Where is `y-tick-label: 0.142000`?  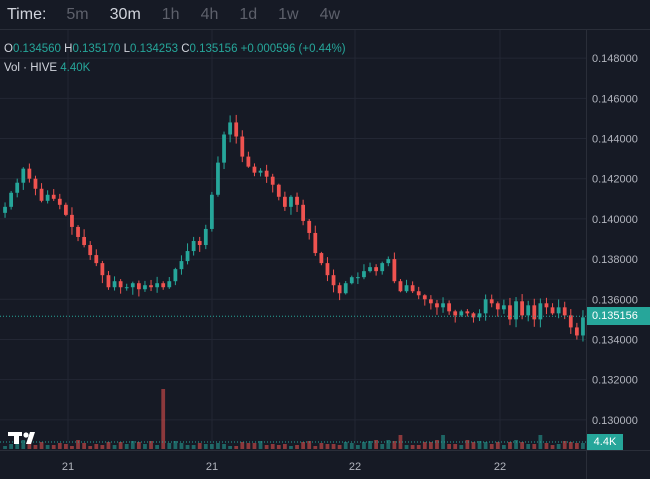 y-tick-label: 0.142000 is located at coordinates (615, 180).